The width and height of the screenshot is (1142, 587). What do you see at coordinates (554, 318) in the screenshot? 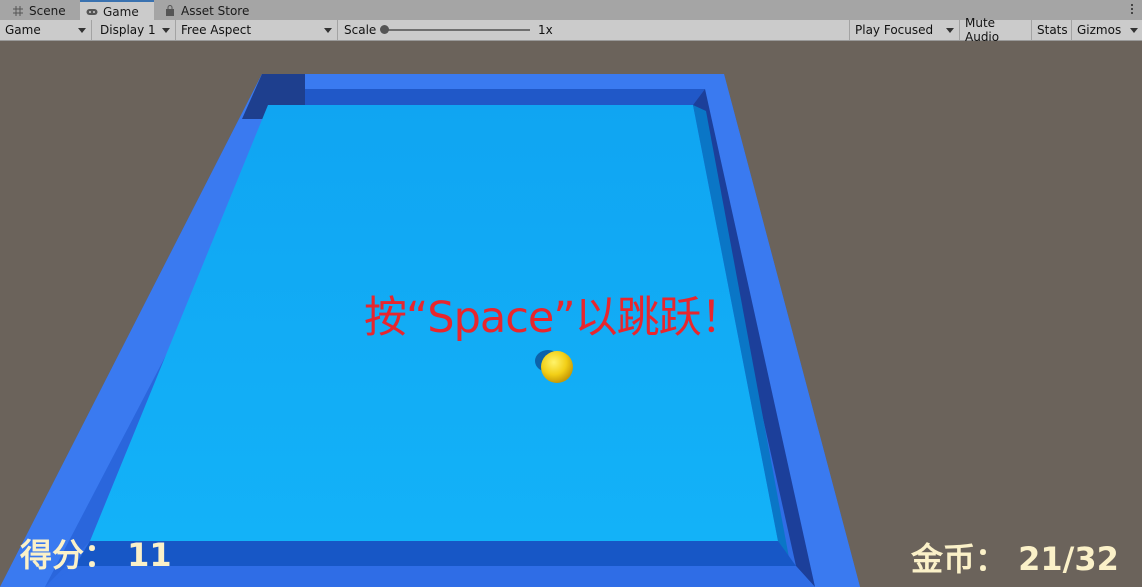
I see `jump-hint-text: 按“Space”以跳跃！` at bounding box center [554, 318].